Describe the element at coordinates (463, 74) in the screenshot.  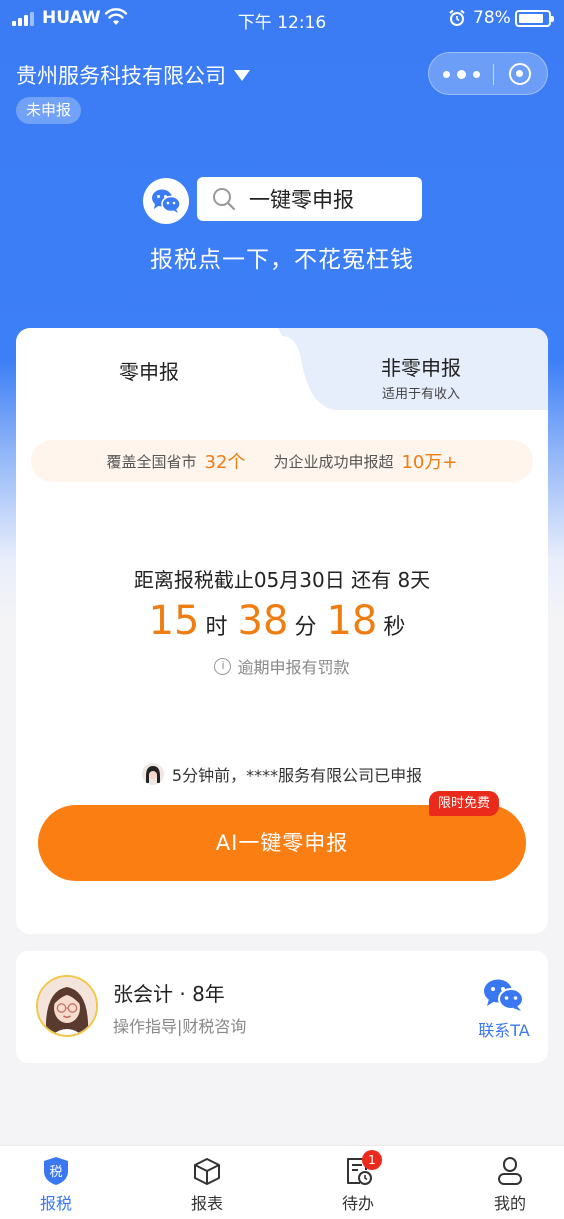
I see `more-icon` at that location.